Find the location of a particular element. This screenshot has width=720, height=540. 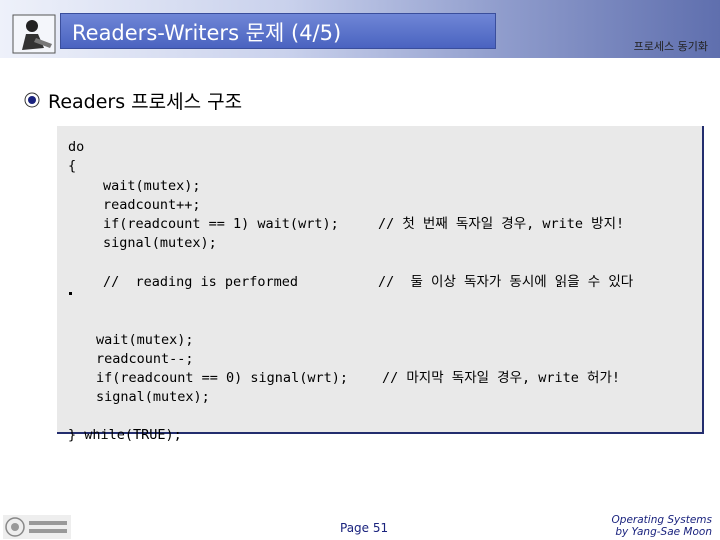

credit-line-author: by Yang-Sae Moon is located at coordinates (663, 532).